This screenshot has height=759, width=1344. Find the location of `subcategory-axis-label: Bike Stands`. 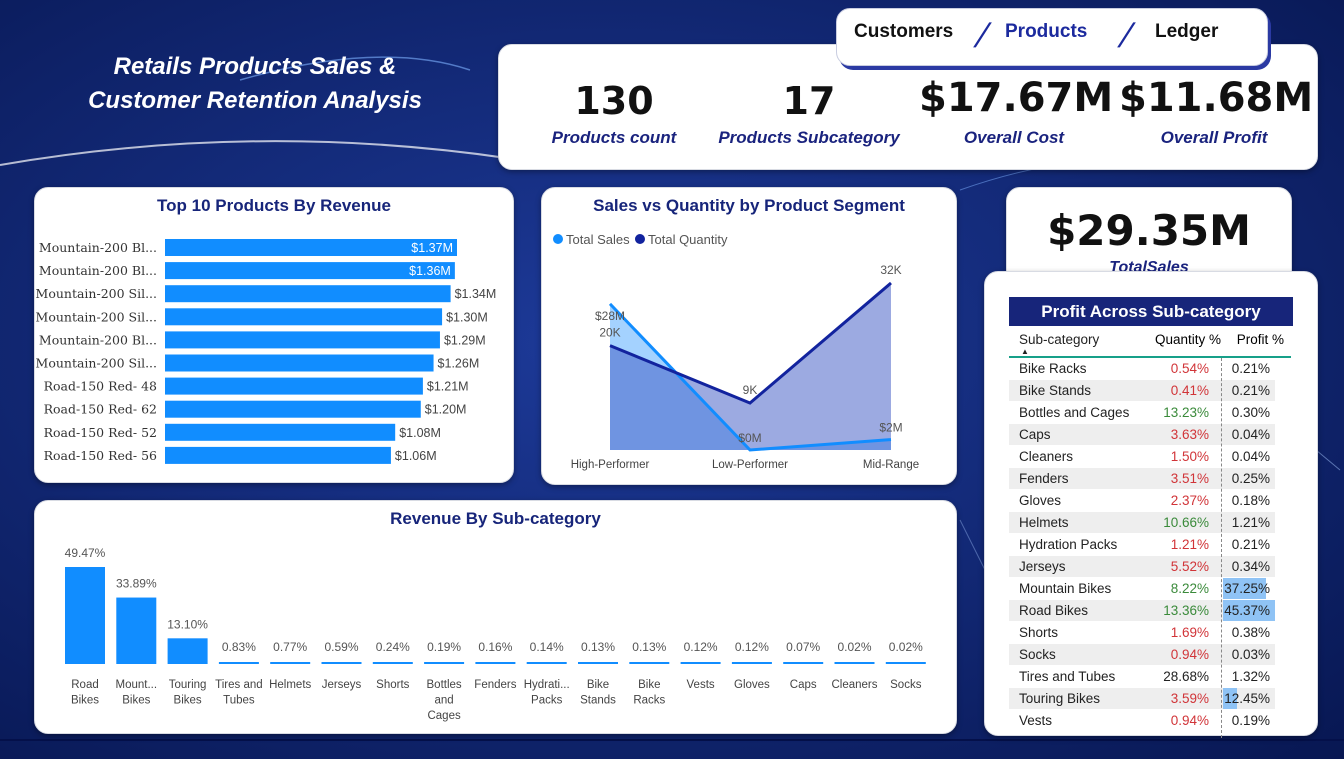

subcategory-axis-label: Bike Stands is located at coordinates (598, 693).